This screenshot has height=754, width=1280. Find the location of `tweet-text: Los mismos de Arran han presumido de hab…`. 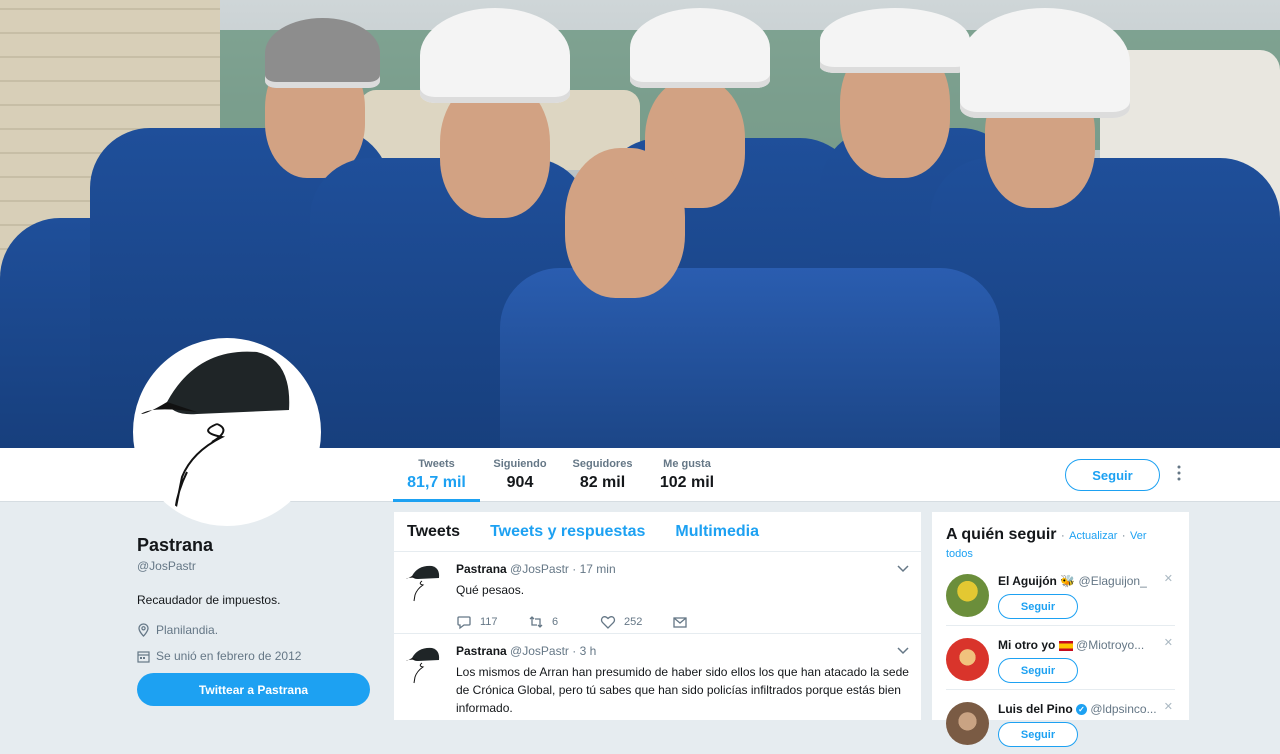

tweet-text: Los mismos de Arran han presumido de hab… is located at coordinates (682, 690).